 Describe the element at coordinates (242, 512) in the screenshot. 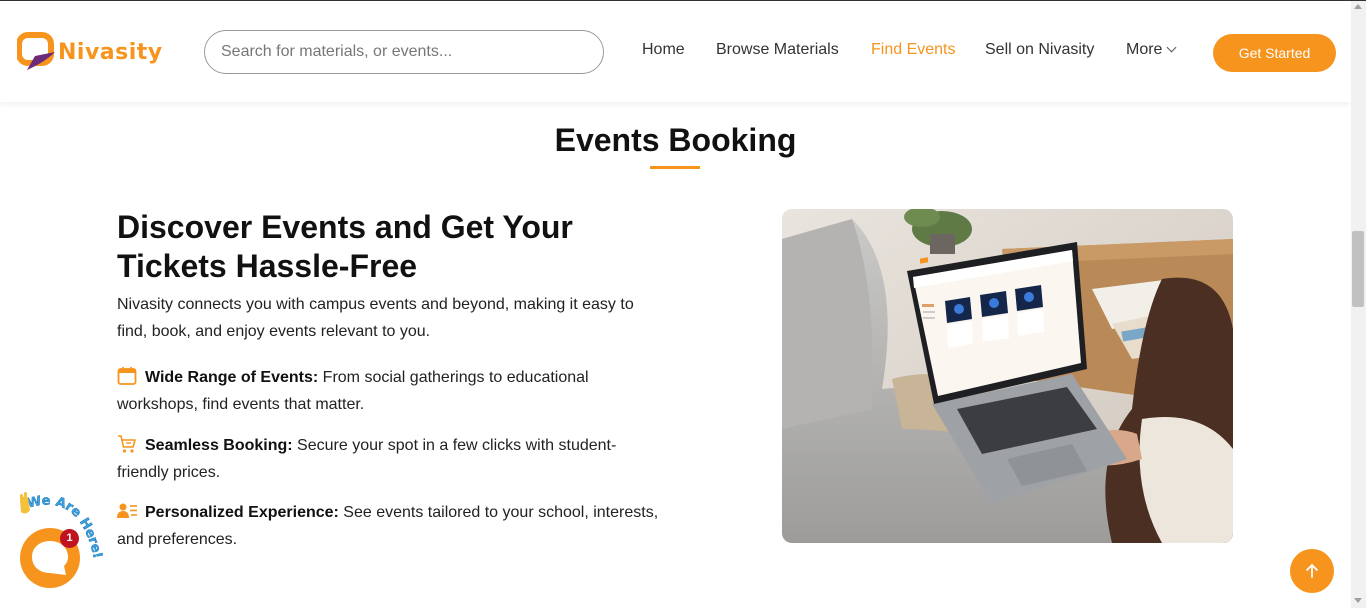

I see `feature-title: Personalized Experience:` at that location.